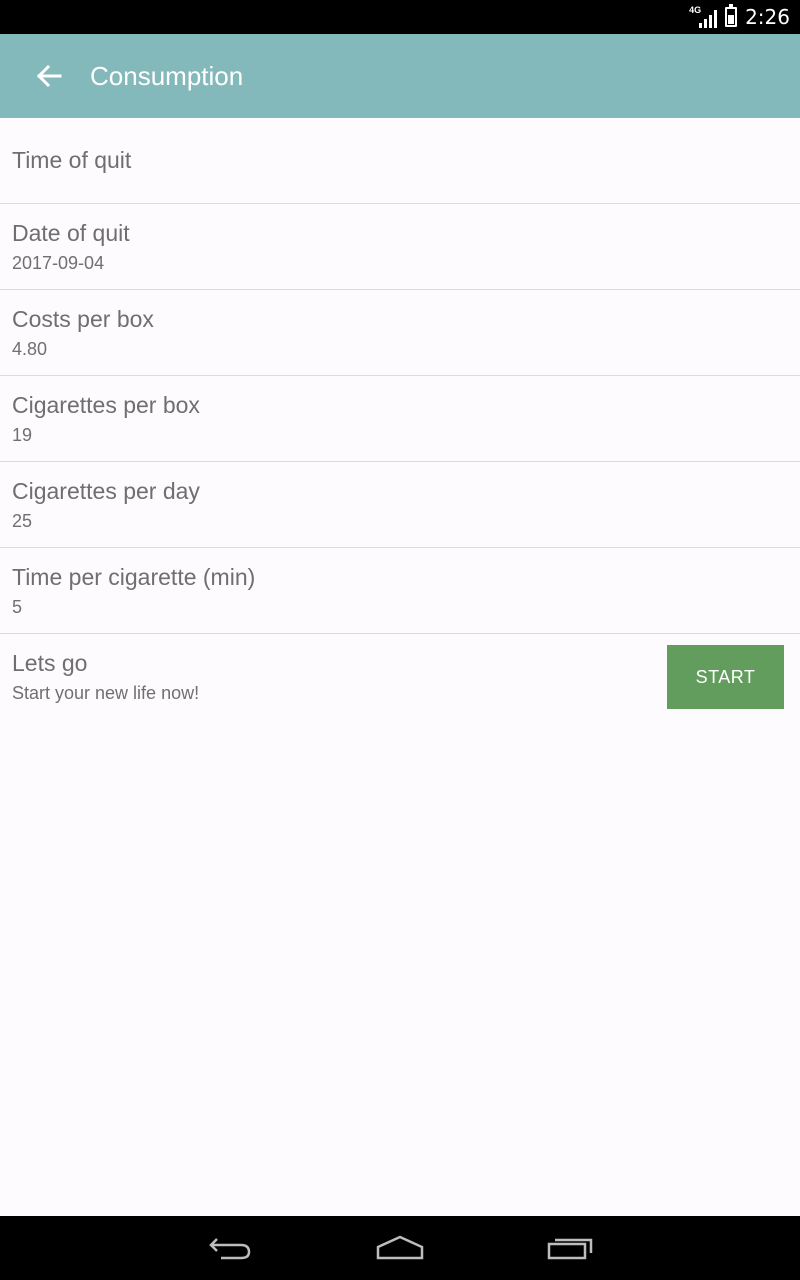  Describe the element at coordinates (695, 10) in the screenshot. I see `network-type-label: 4G` at that location.